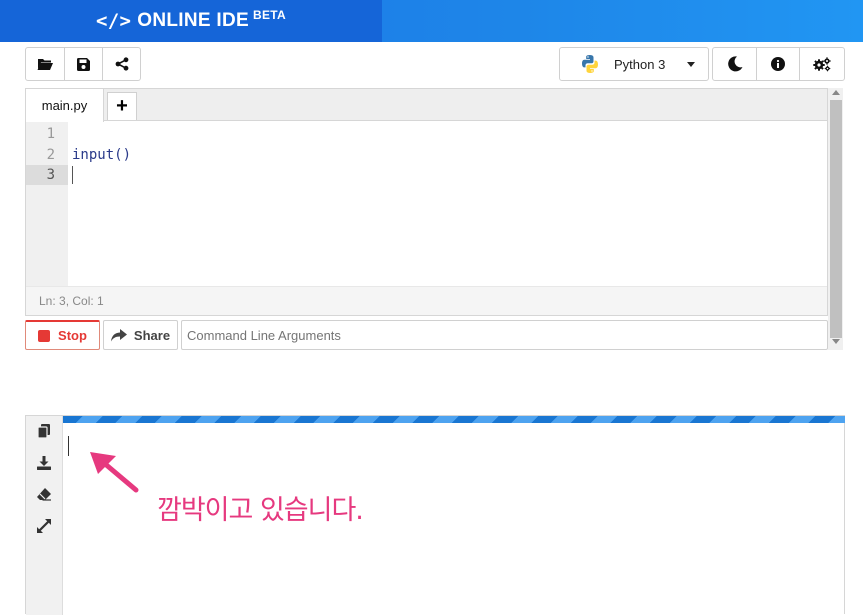 The image size is (863, 615). What do you see at coordinates (836, 219) in the screenshot?
I see `scrollbar-thumb` at bounding box center [836, 219].